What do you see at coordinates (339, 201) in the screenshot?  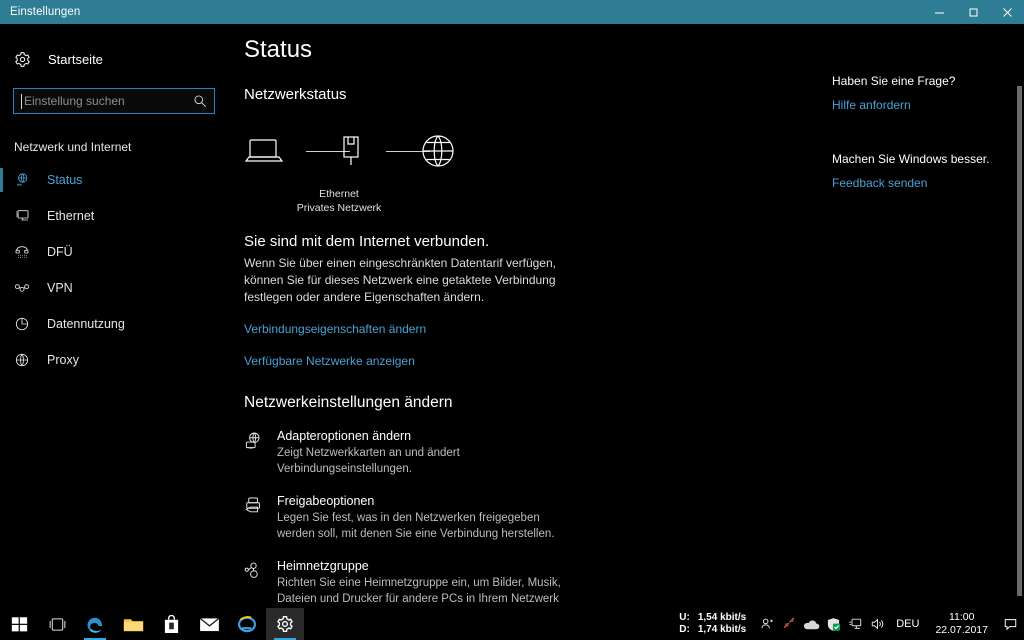 I see `diagram-label: Ethernet Privates Netzwerk` at bounding box center [339, 201].